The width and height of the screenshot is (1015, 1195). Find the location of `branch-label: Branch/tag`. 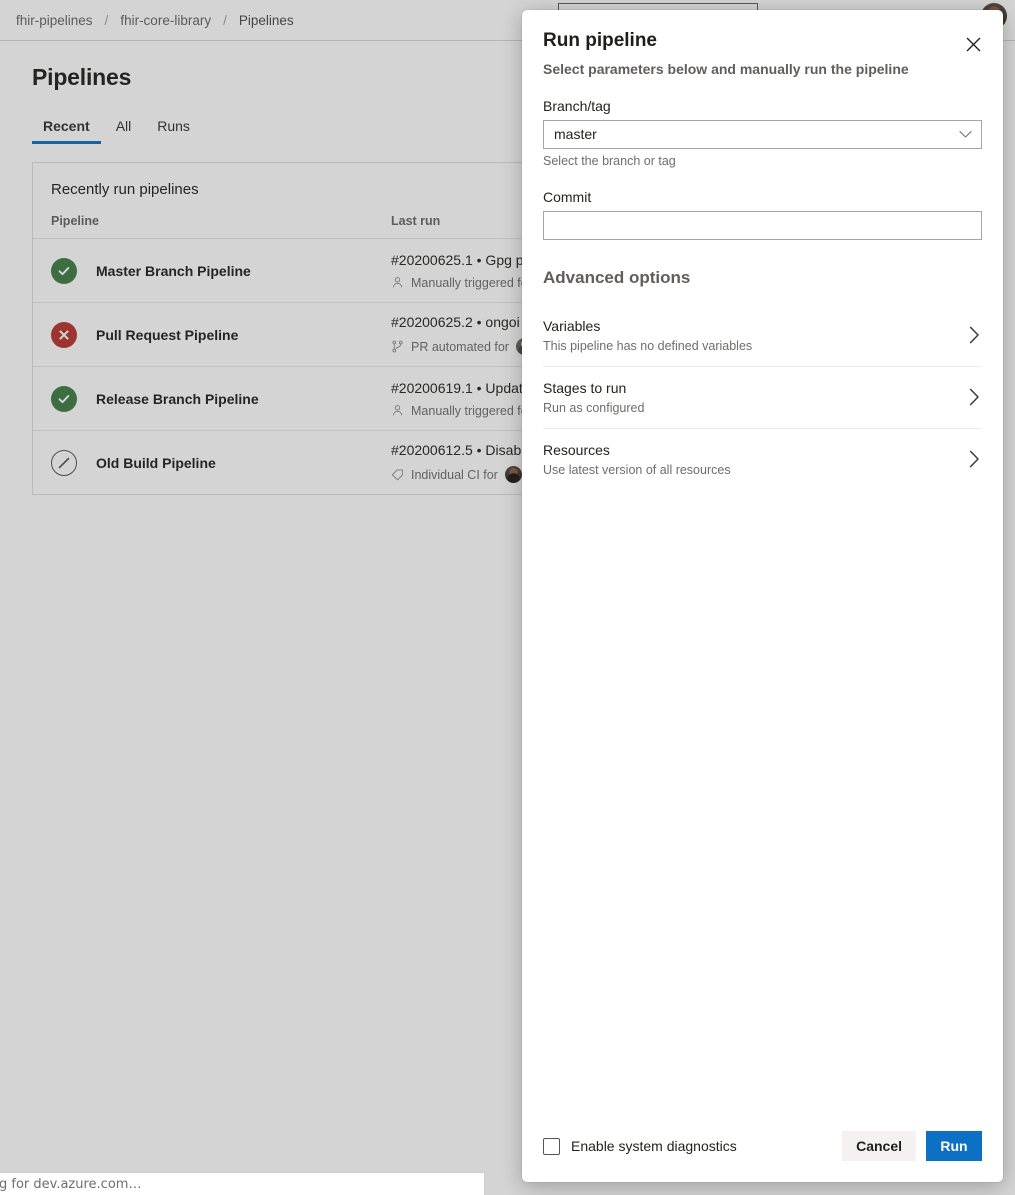

branch-label: Branch/tag is located at coordinates (577, 105).